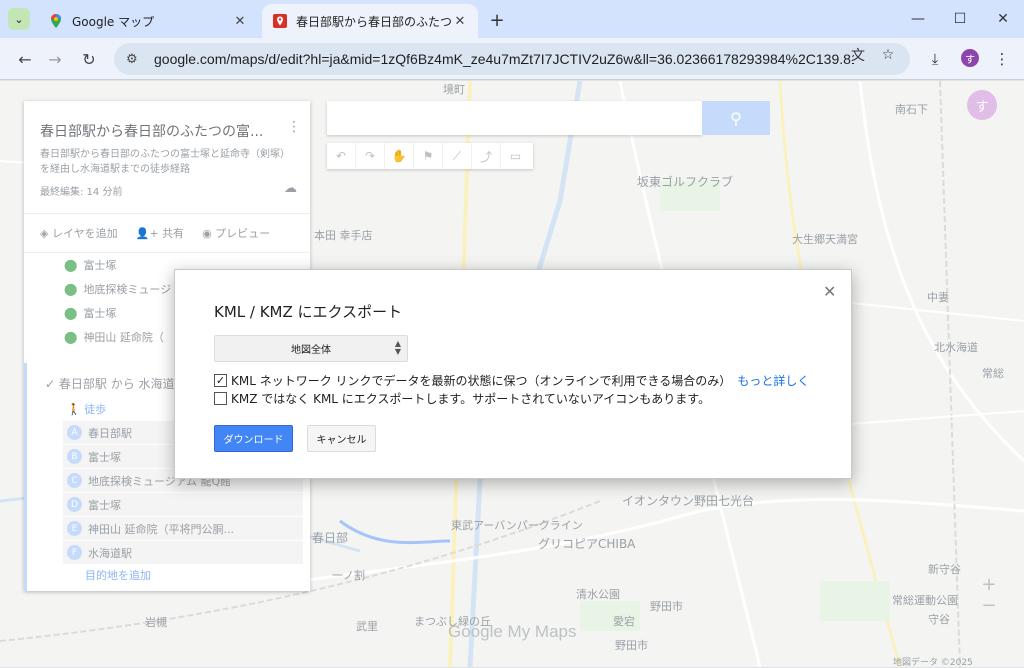  What do you see at coordinates (183, 553) in the screenshot?
I see `route-stop: F 水海道駅` at bounding box center [183, 553].